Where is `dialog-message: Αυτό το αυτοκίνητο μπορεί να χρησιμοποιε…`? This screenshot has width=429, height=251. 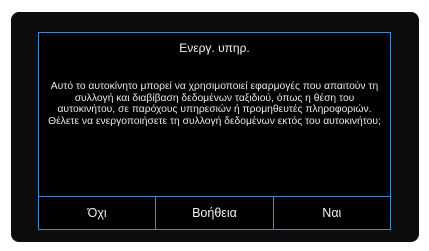
dialog-message: Αυτό το αυτοκίνητο μπορεί να χρησιμοποιε… is located at coordinates (214, 104).